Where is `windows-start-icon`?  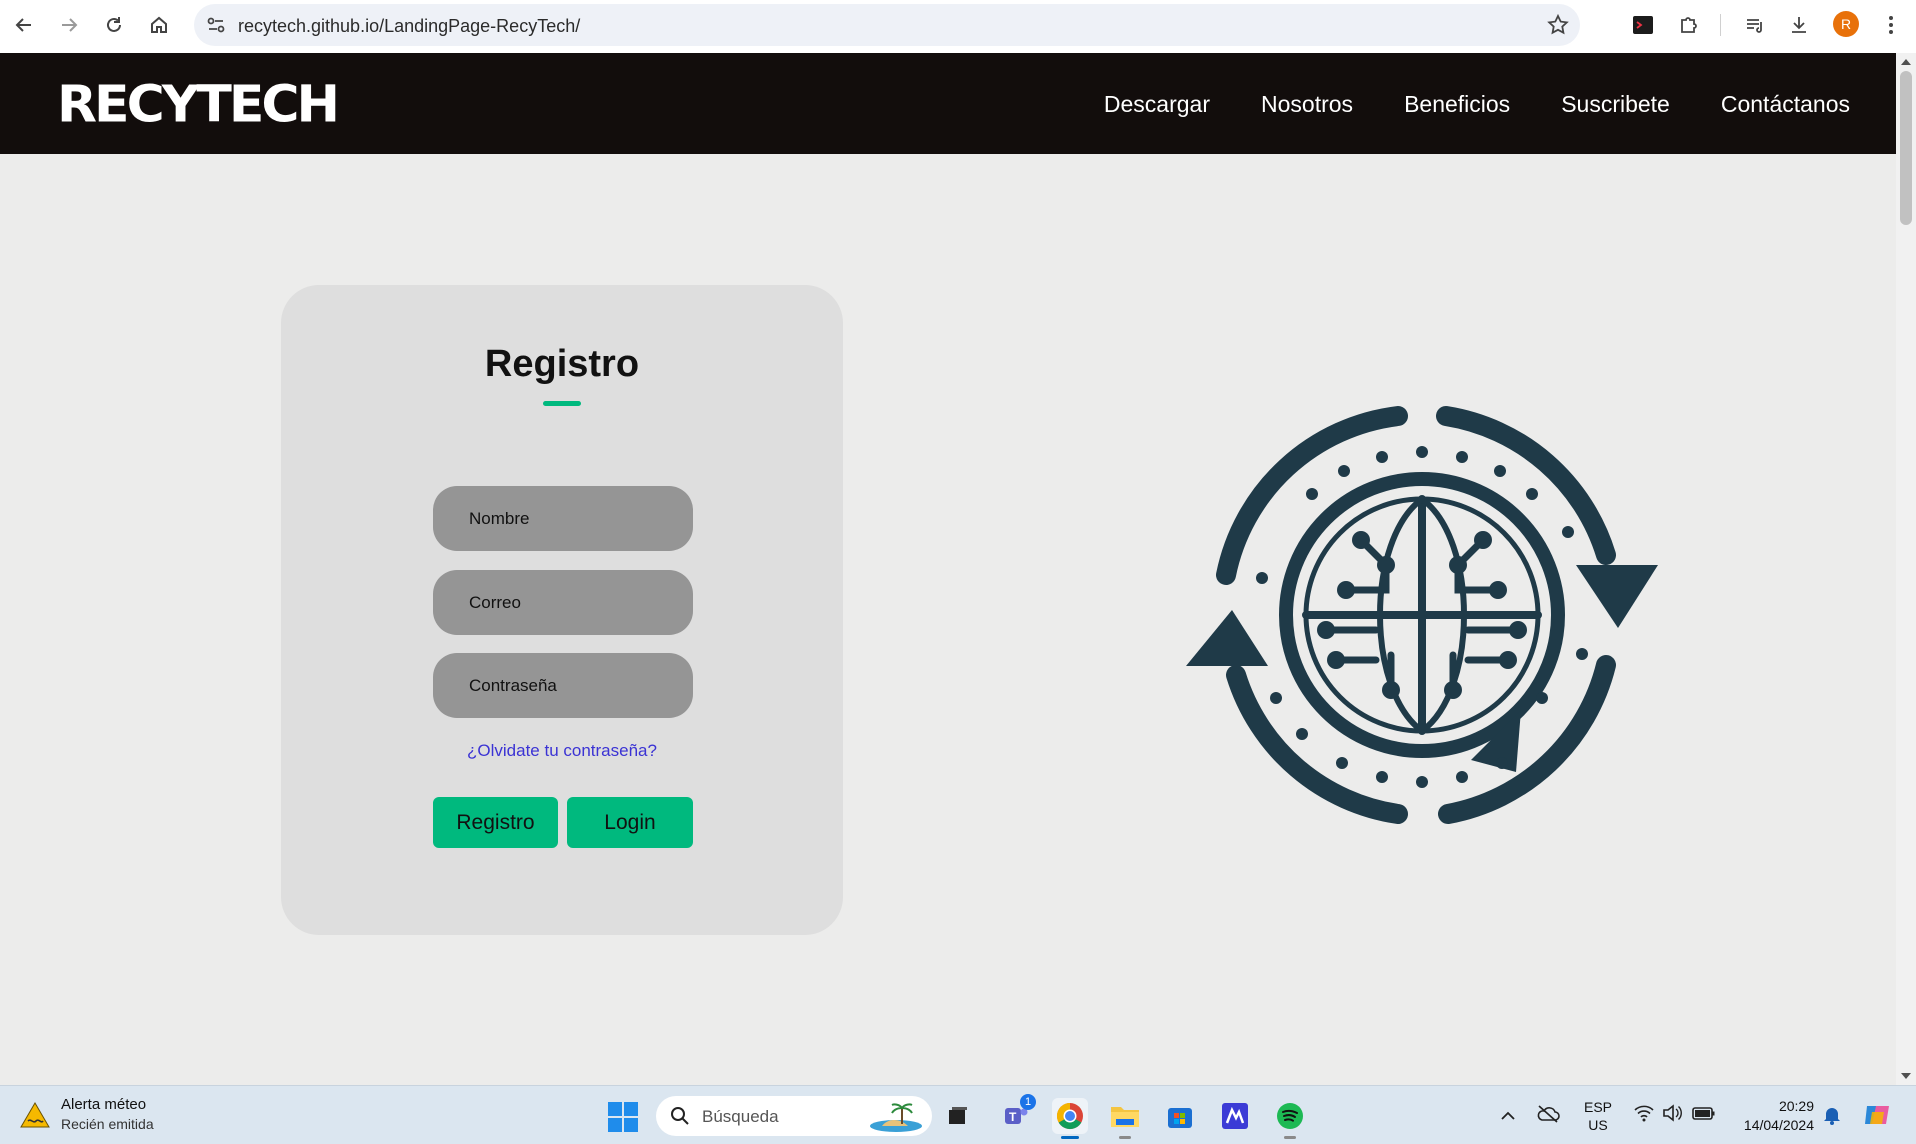 windows-start-icon is located at coordinates (623, 1119).